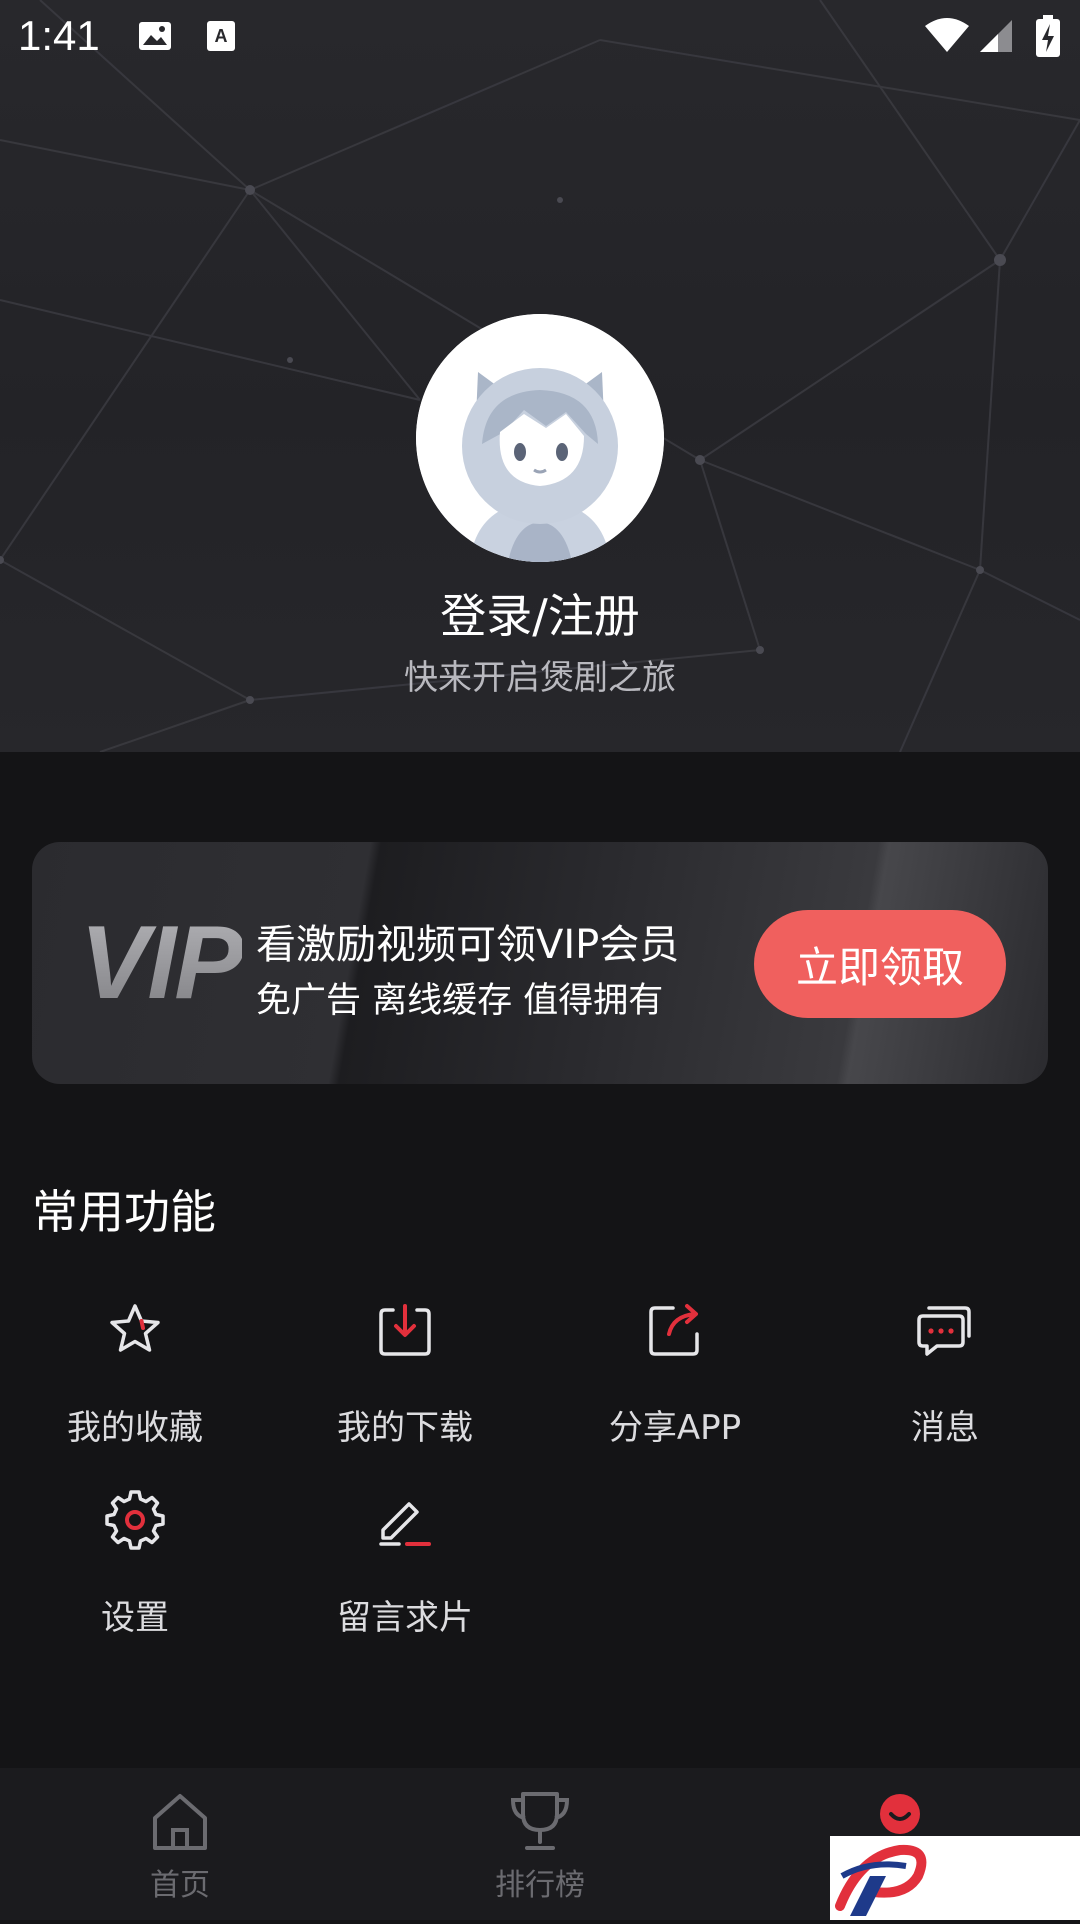 The height and width of the screenshot is (1924, 1080). Describe the element at coordinates (468, 945) in the screenshot. I see `vip-title: 看激励视频可领VIP会员` at that location.